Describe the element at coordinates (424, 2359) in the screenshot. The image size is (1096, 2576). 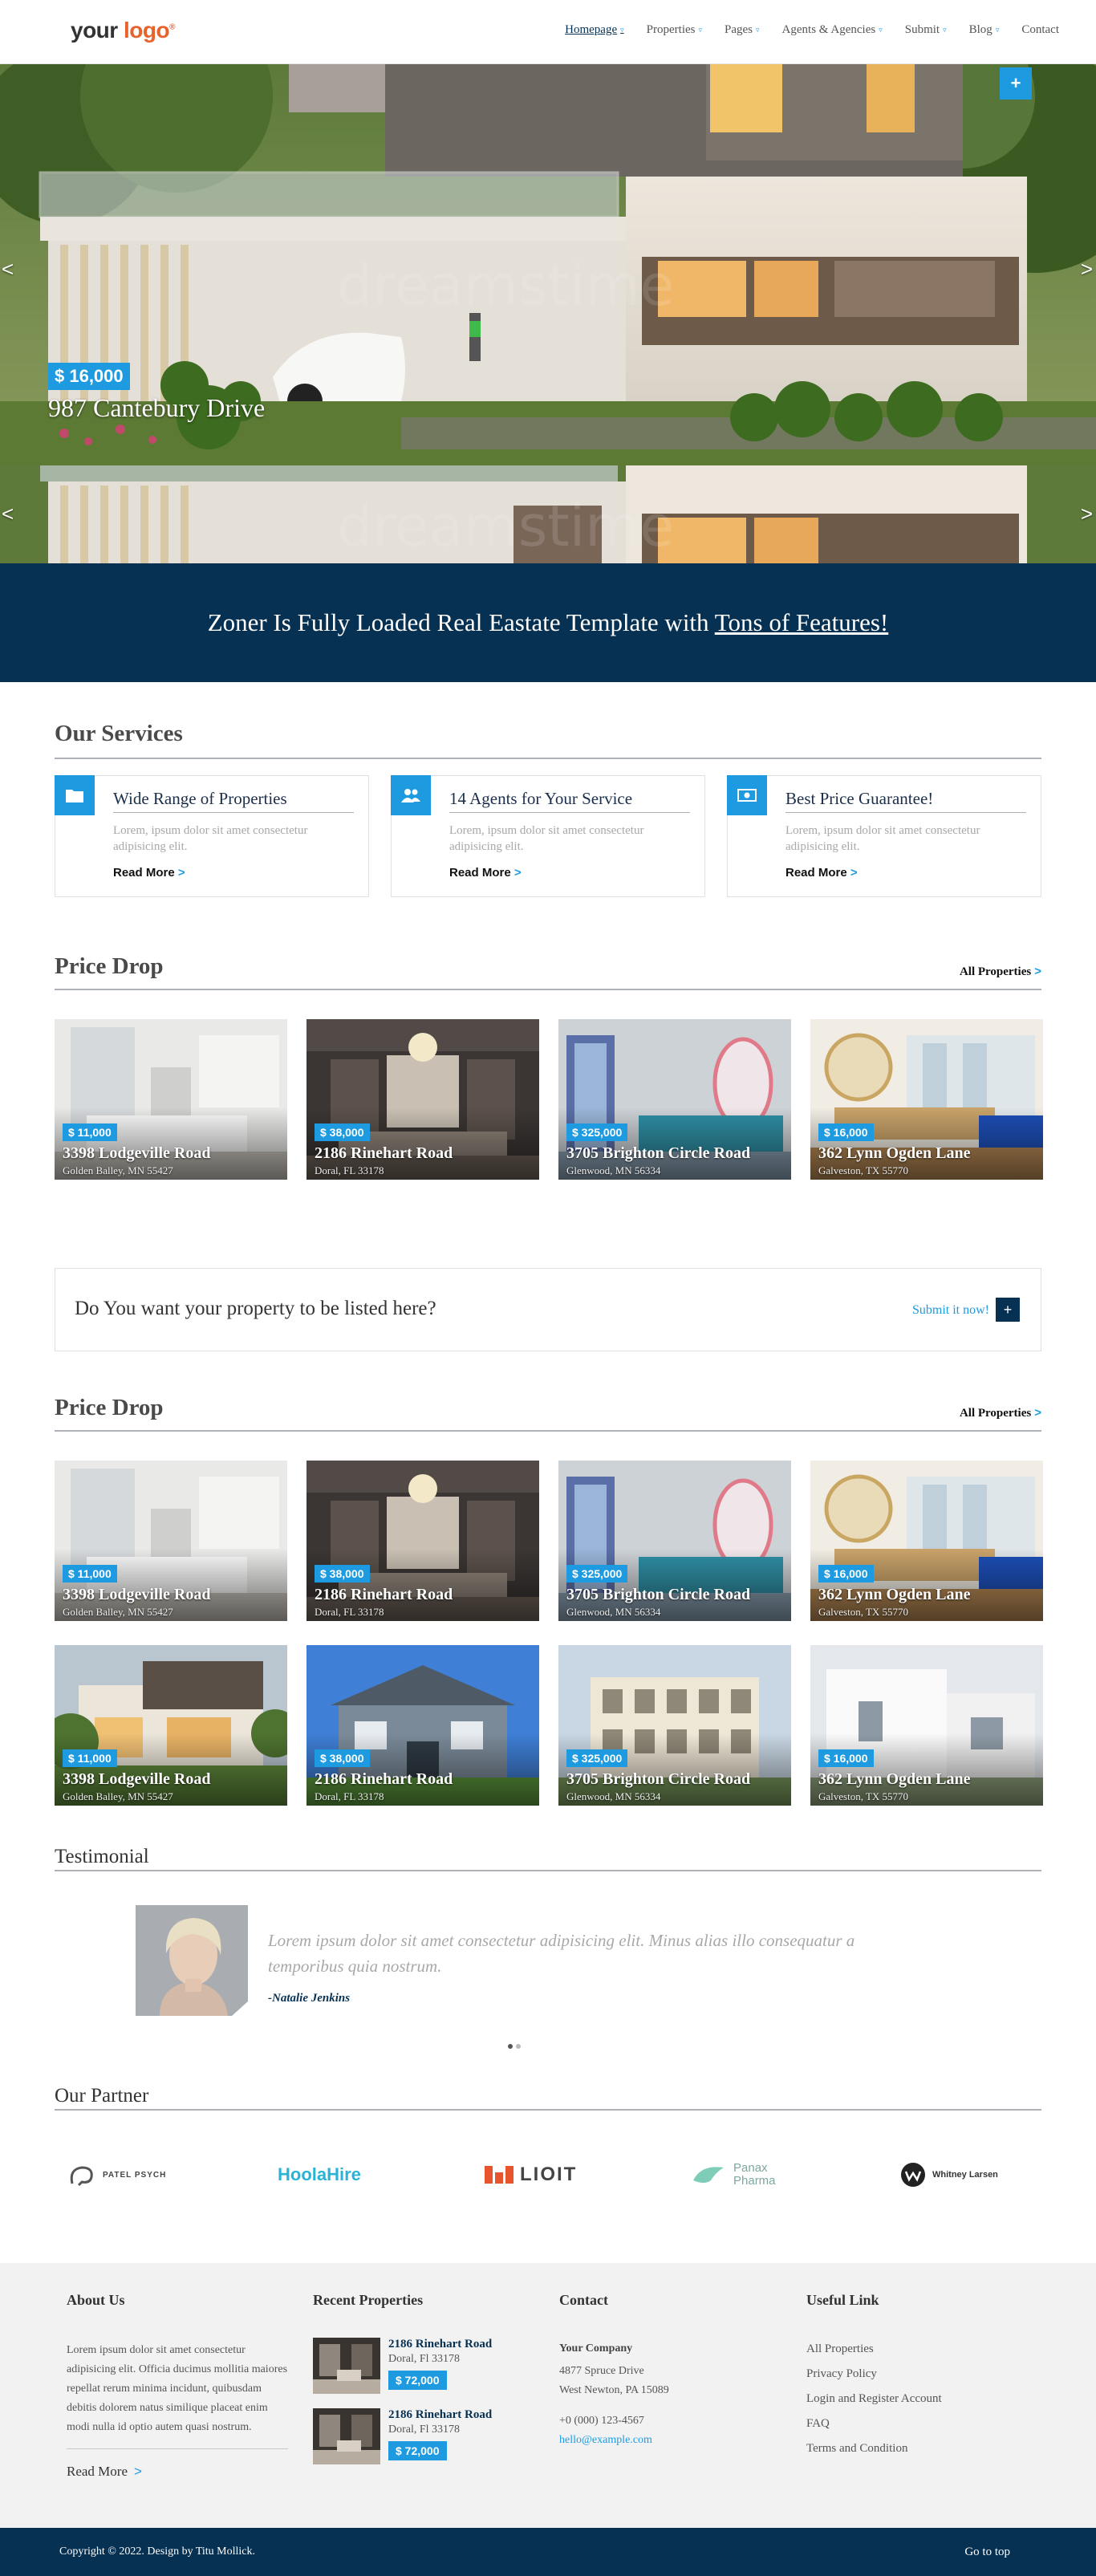
I see `recent-property-location: Doral, Fl 33178` at that location.